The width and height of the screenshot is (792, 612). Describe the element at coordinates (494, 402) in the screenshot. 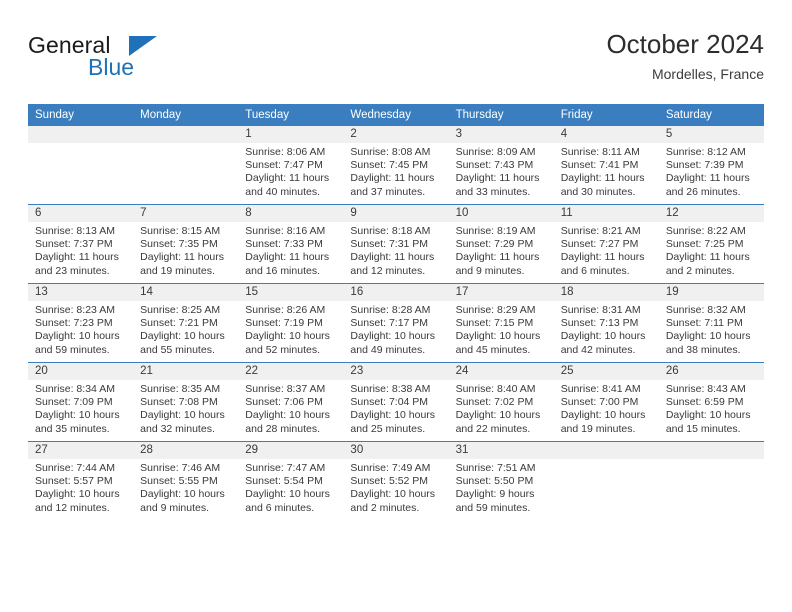

I see `day-info-sunset: Sunset: 7:02 PM` at that location.